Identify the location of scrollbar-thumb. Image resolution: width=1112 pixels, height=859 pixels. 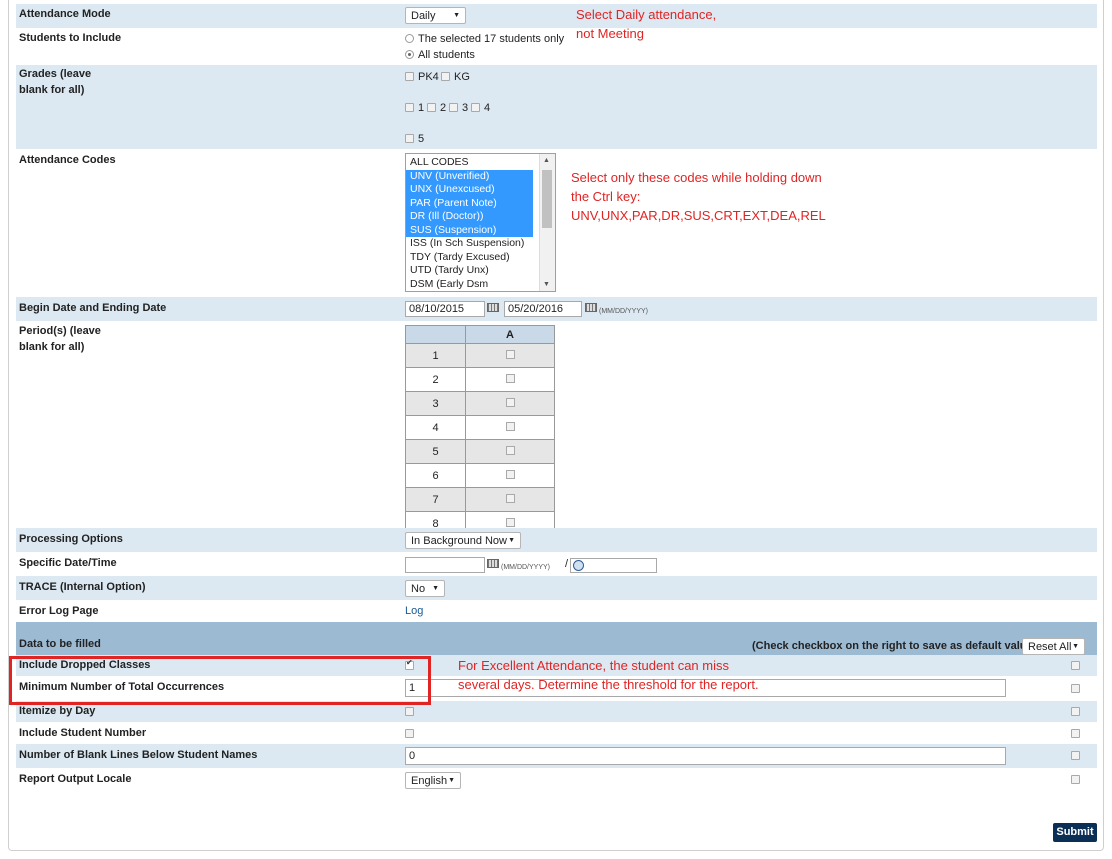
(547, 199).